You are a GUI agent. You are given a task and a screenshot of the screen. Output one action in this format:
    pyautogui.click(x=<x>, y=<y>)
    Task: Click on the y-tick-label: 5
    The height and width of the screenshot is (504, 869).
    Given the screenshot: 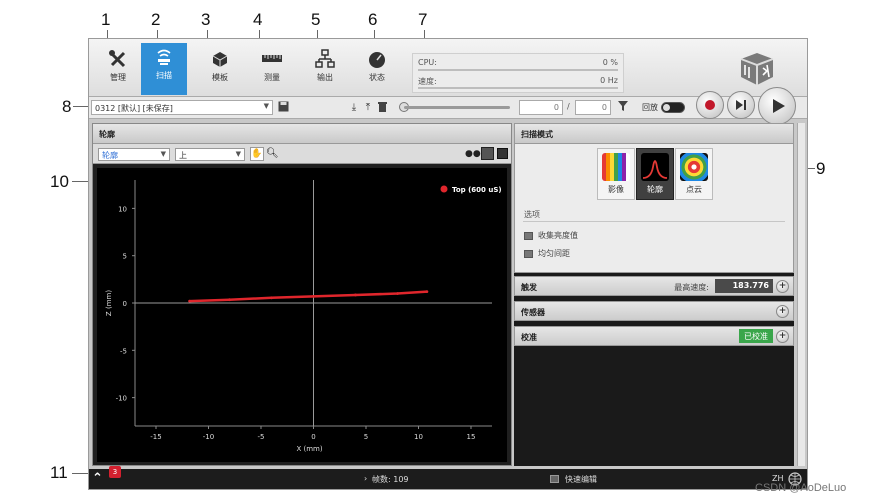 What is the action you would take?
    pyautogui.click(x=125, y=257)
    